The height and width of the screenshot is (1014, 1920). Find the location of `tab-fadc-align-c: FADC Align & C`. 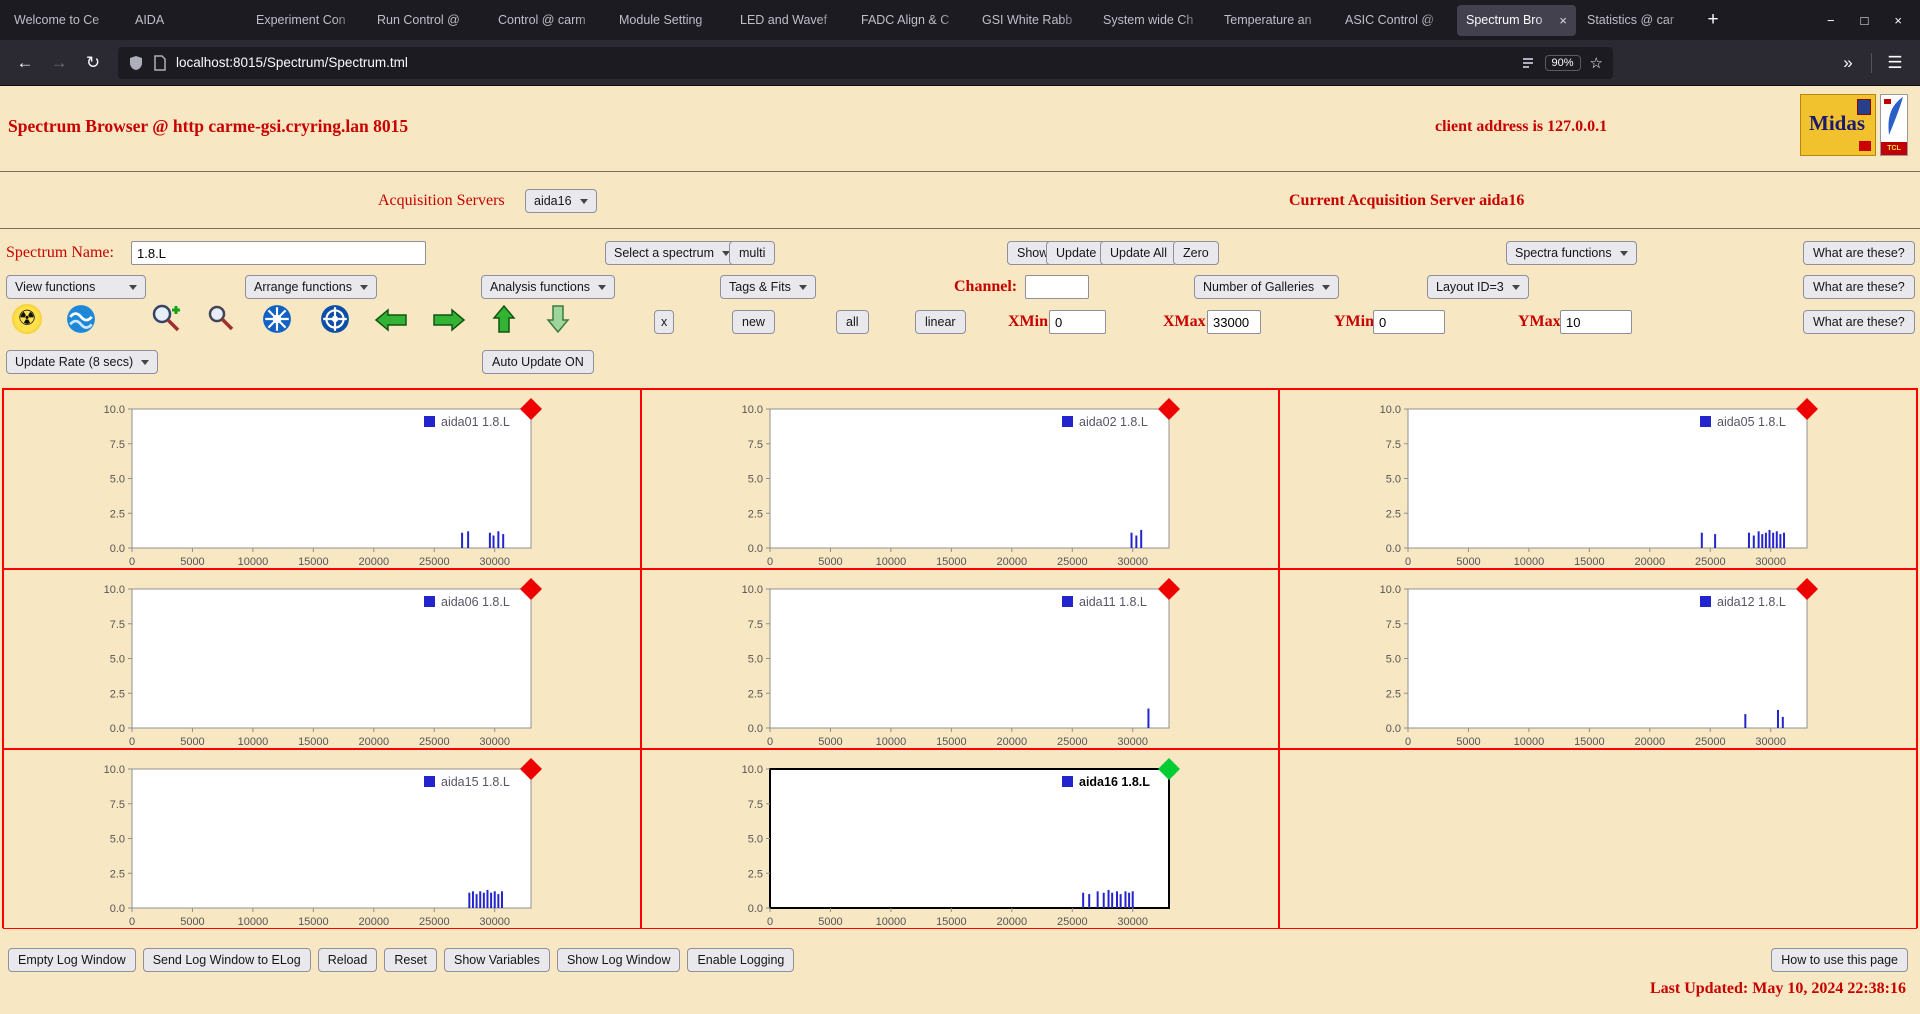

tab-fadc-align-c: FADC Align & C is located at coordinates (911, 20).